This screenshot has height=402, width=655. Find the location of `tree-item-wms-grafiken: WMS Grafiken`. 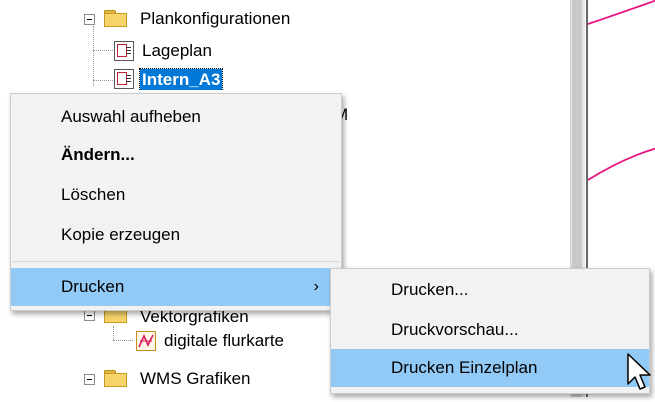

tree-item-wms-grafiken: WMS Grafiken is located at coordinates (210, 379).